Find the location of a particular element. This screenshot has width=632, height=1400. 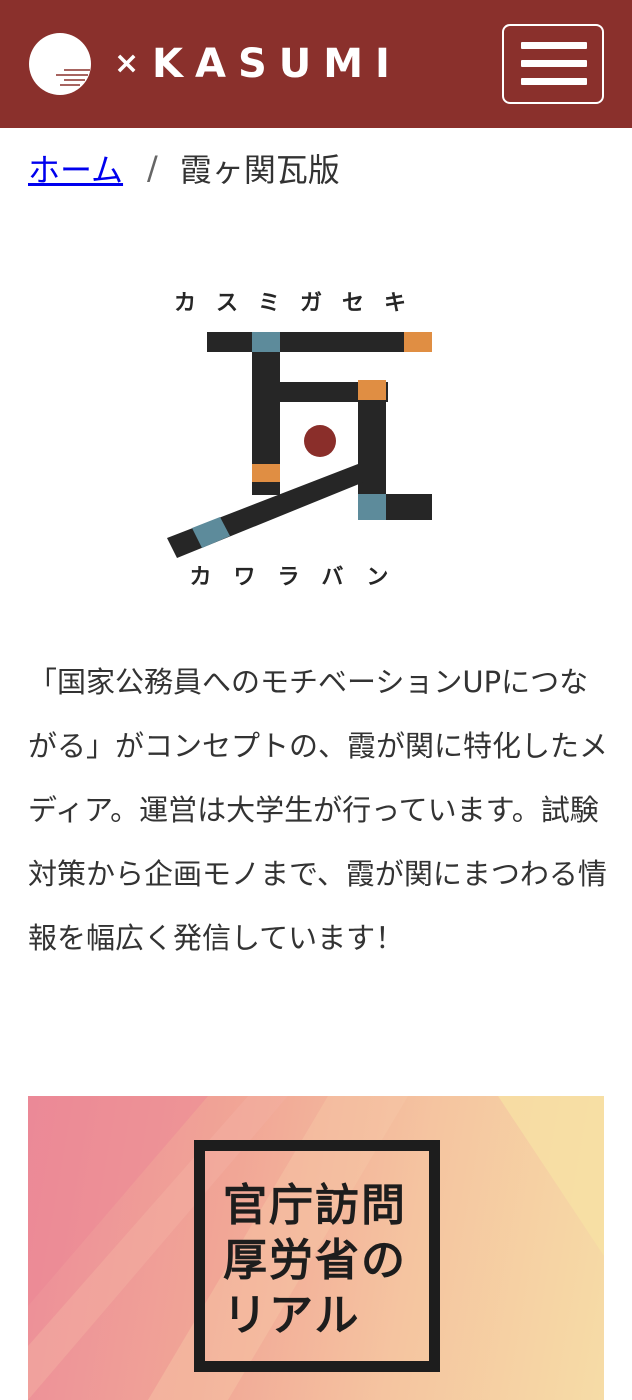

breadcrumb: ホーム / 霞ヶ関瓦版 is located at coordinates (184, 168).